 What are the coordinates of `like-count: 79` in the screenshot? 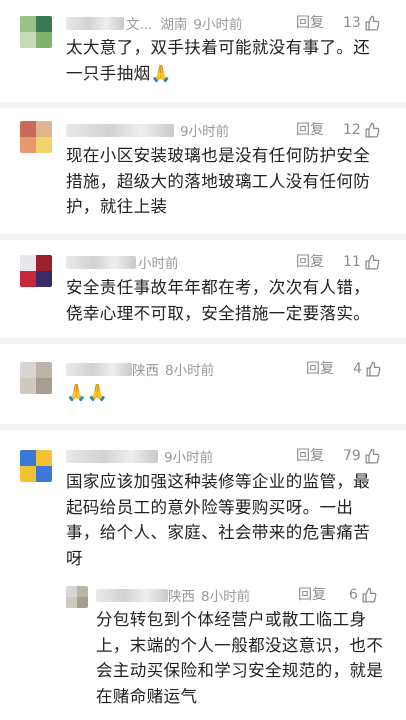 It's located at (352, 456).